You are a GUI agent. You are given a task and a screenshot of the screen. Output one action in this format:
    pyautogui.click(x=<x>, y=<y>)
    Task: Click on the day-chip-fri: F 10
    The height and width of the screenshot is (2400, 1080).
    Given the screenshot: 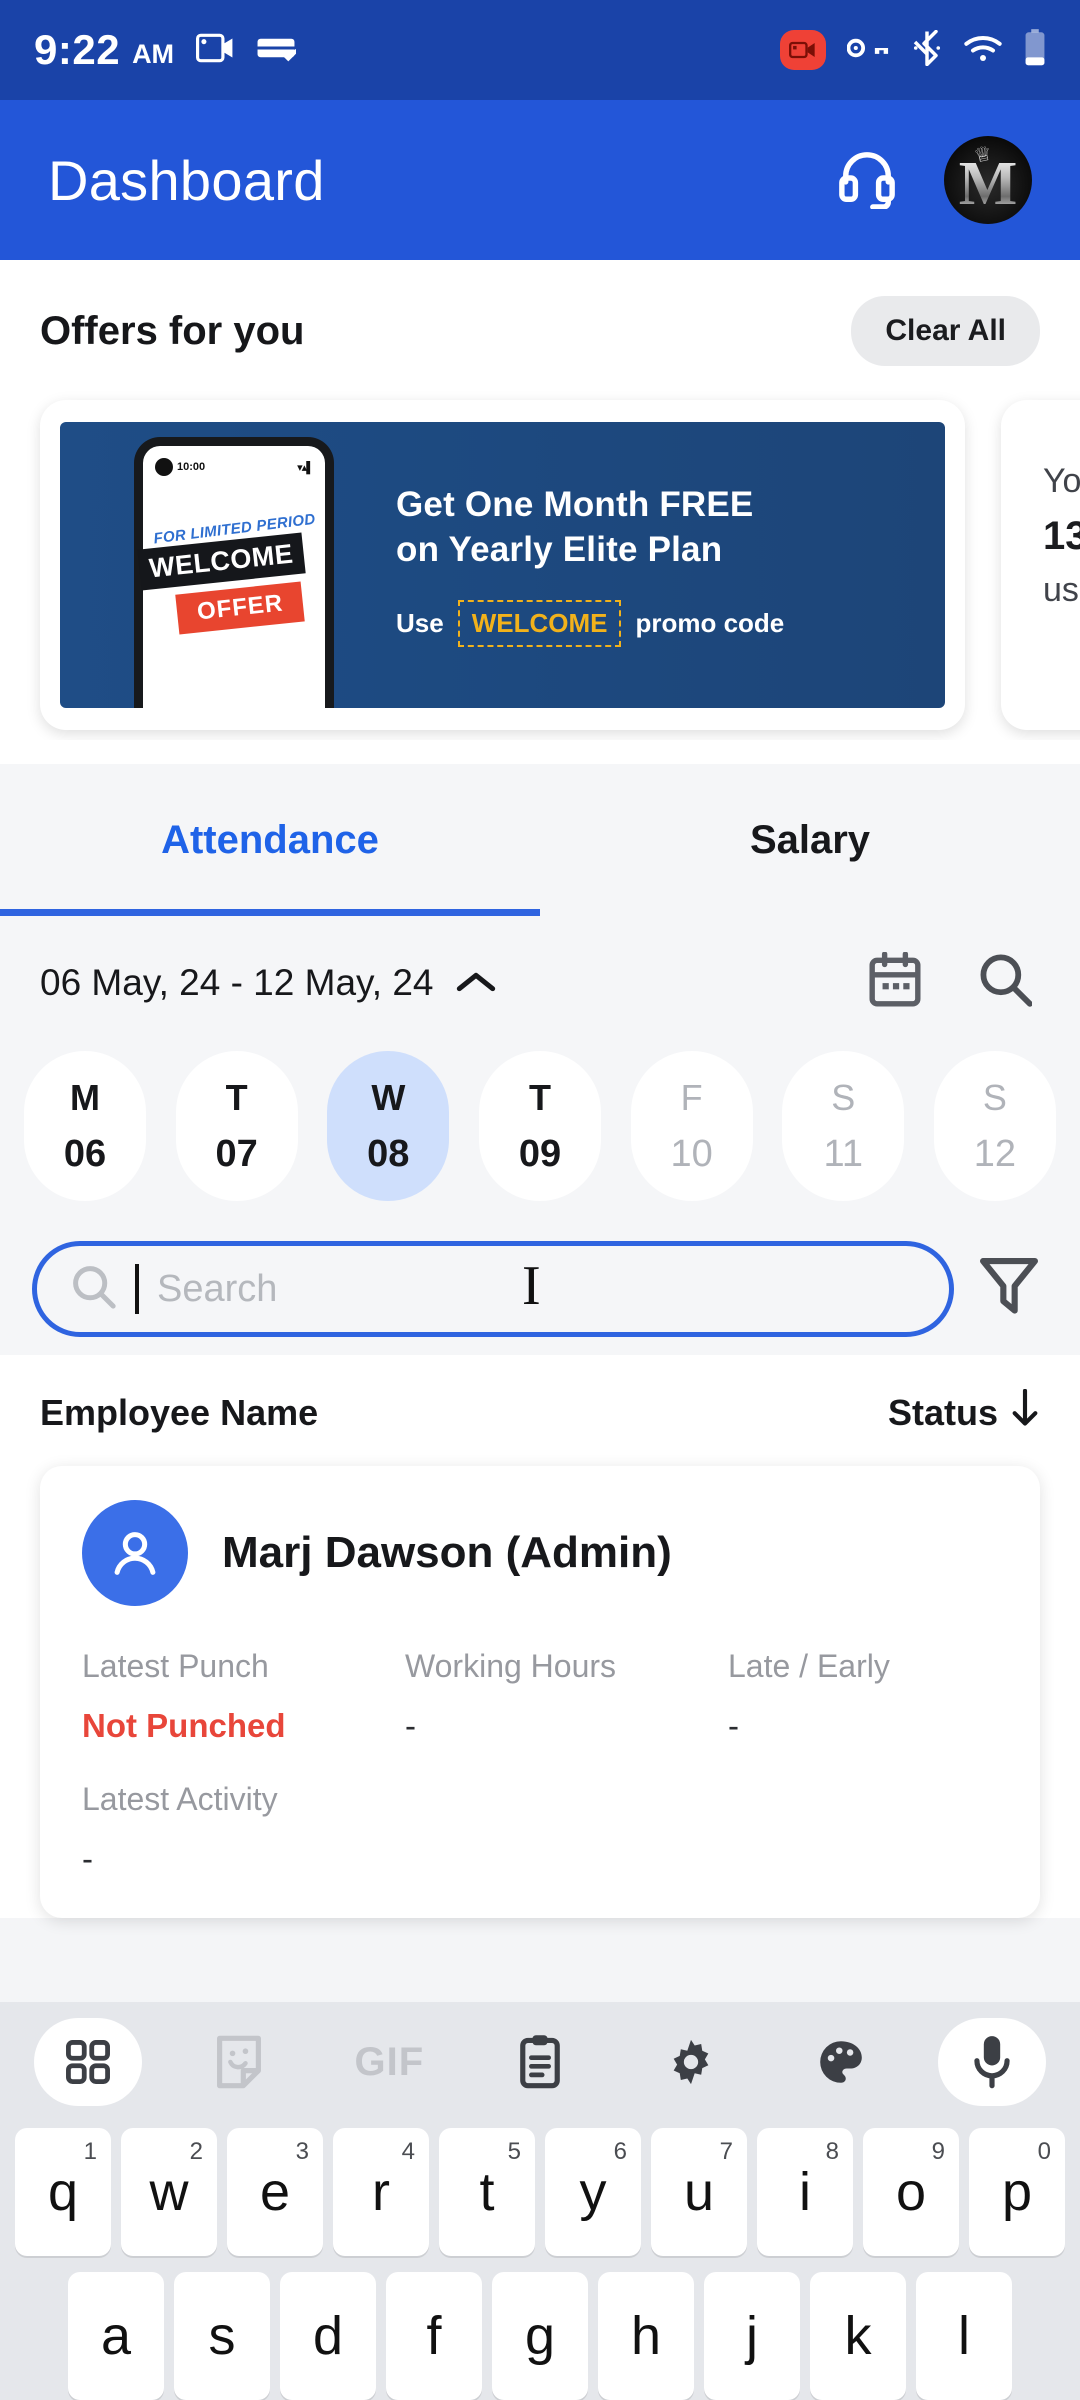 What is the action you would take?
    pyautogui.click(x=691, y=1126)
    